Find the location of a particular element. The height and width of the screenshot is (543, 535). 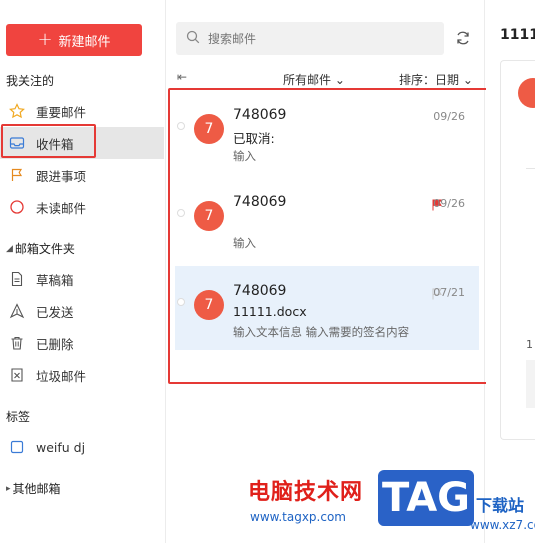

compose-label: 新建邮件 is located at coordinates (84, 42).